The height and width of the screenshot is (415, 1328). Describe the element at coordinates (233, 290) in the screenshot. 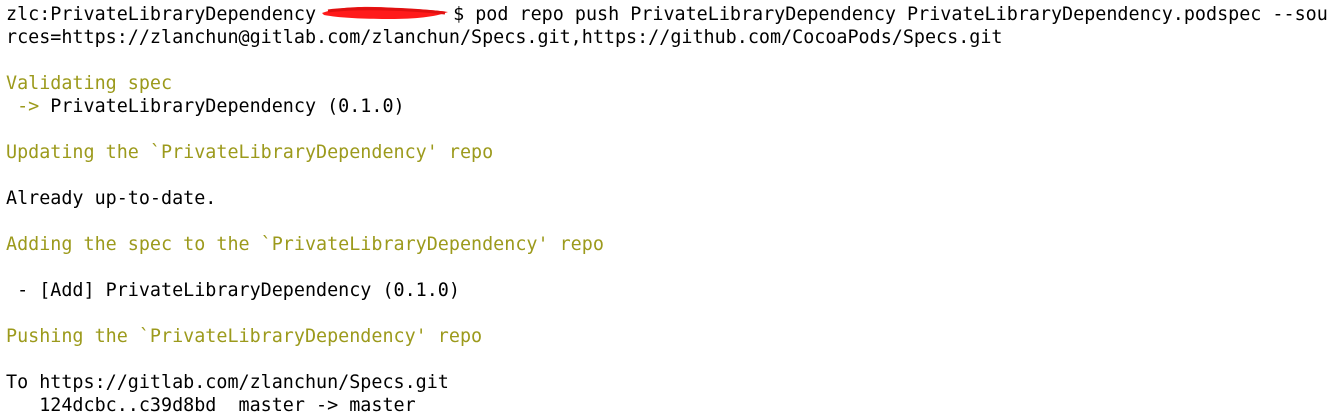

I see `added-pod-line: - [Add] PrivateLibraryDependency (0.1.0)` at that location.